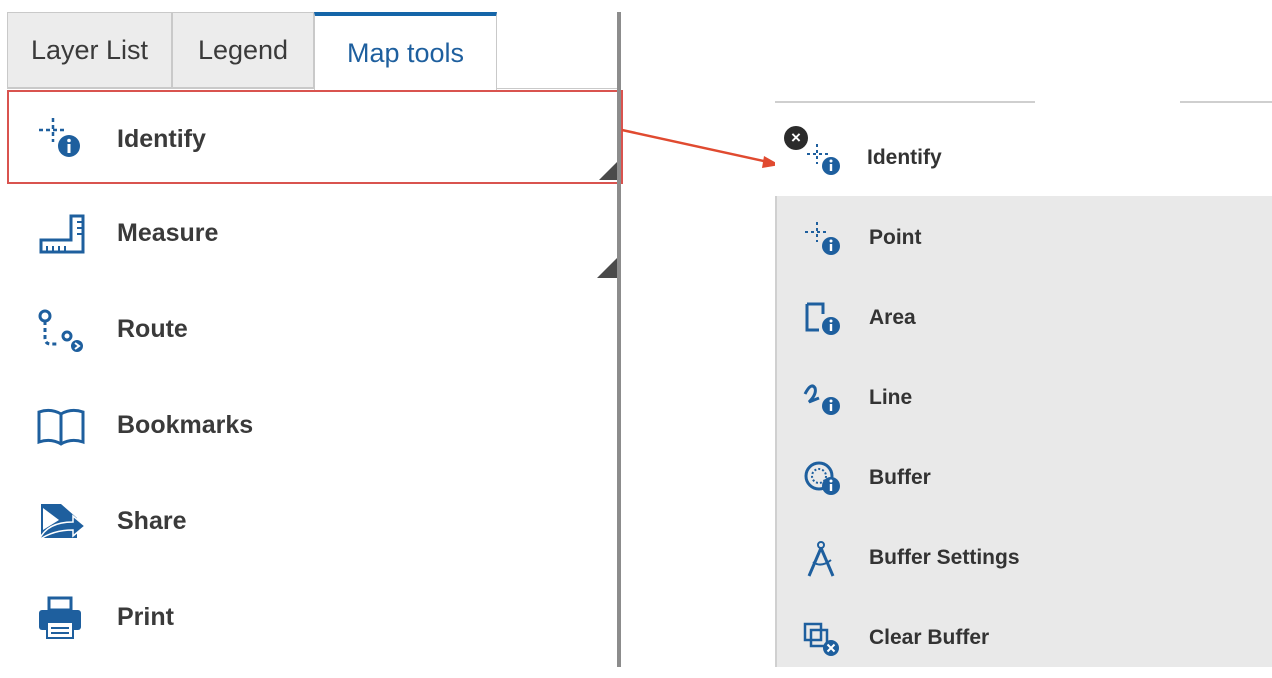 The width and height of the screenshot is (1272, 678). What do you see at coordinates (315, 329) in the screenshot?
I see `tool-route: Route` at bounding box center [315, 329].